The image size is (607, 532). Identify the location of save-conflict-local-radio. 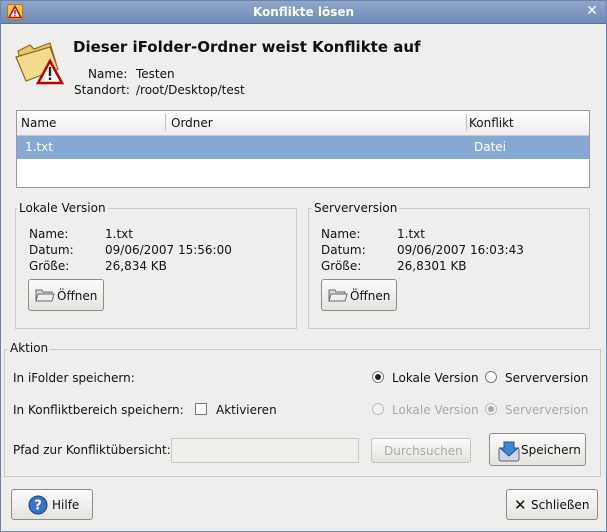
(378, 409).